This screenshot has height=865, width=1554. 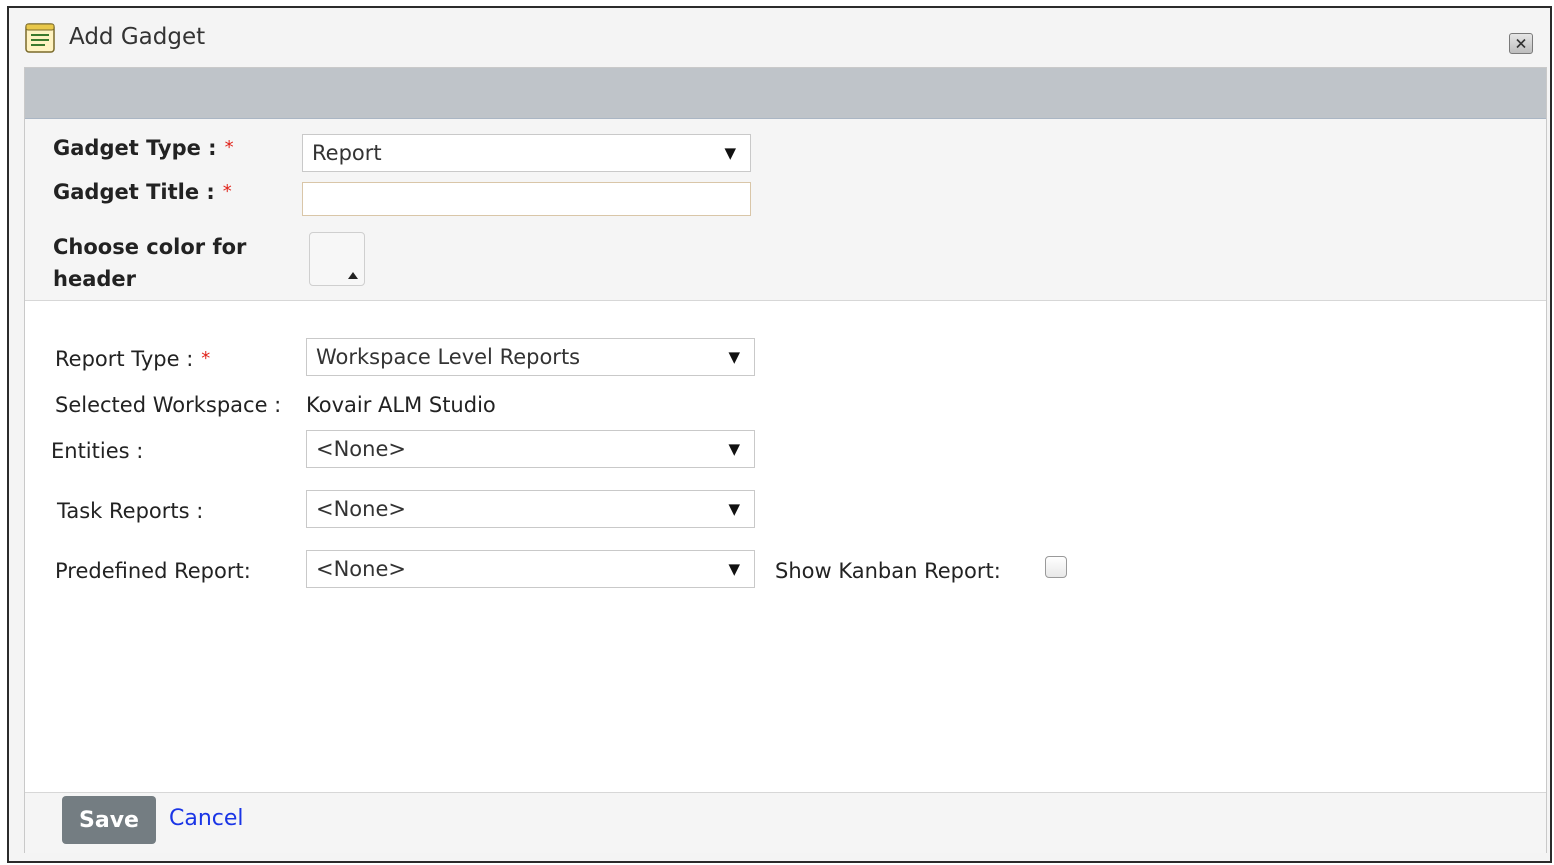 What do you see at coordinates (40, 38) in the screenshot?
I see `gadget-list-icon` at bounding box center [40, 38].